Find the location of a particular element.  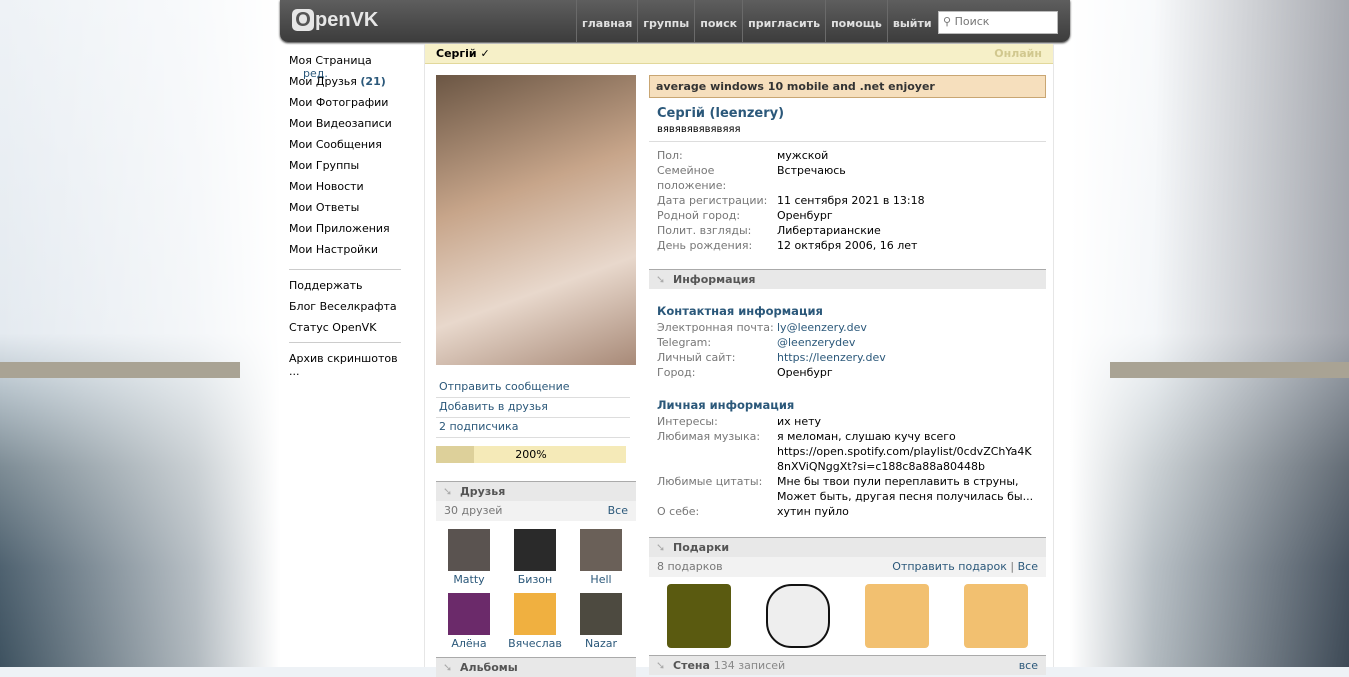

gifts-all-link: Все is located at coordinates (1028, 566).